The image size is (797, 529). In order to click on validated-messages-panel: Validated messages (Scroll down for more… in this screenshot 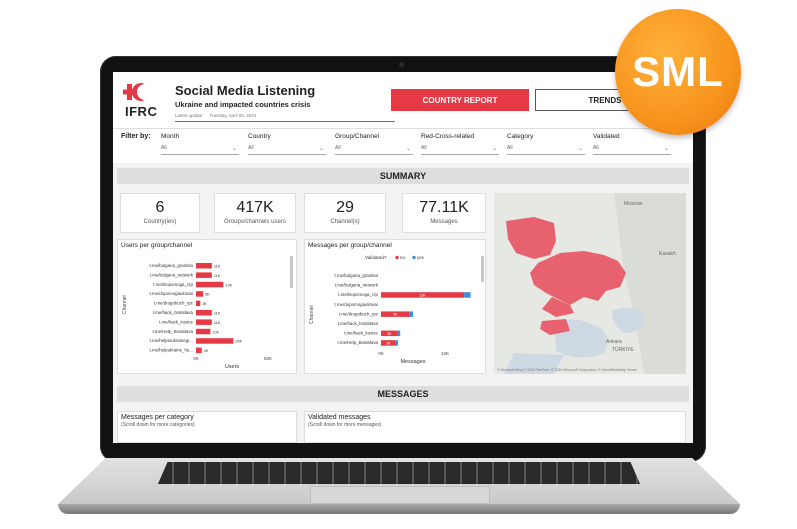, I will do `click(495, 427)`.